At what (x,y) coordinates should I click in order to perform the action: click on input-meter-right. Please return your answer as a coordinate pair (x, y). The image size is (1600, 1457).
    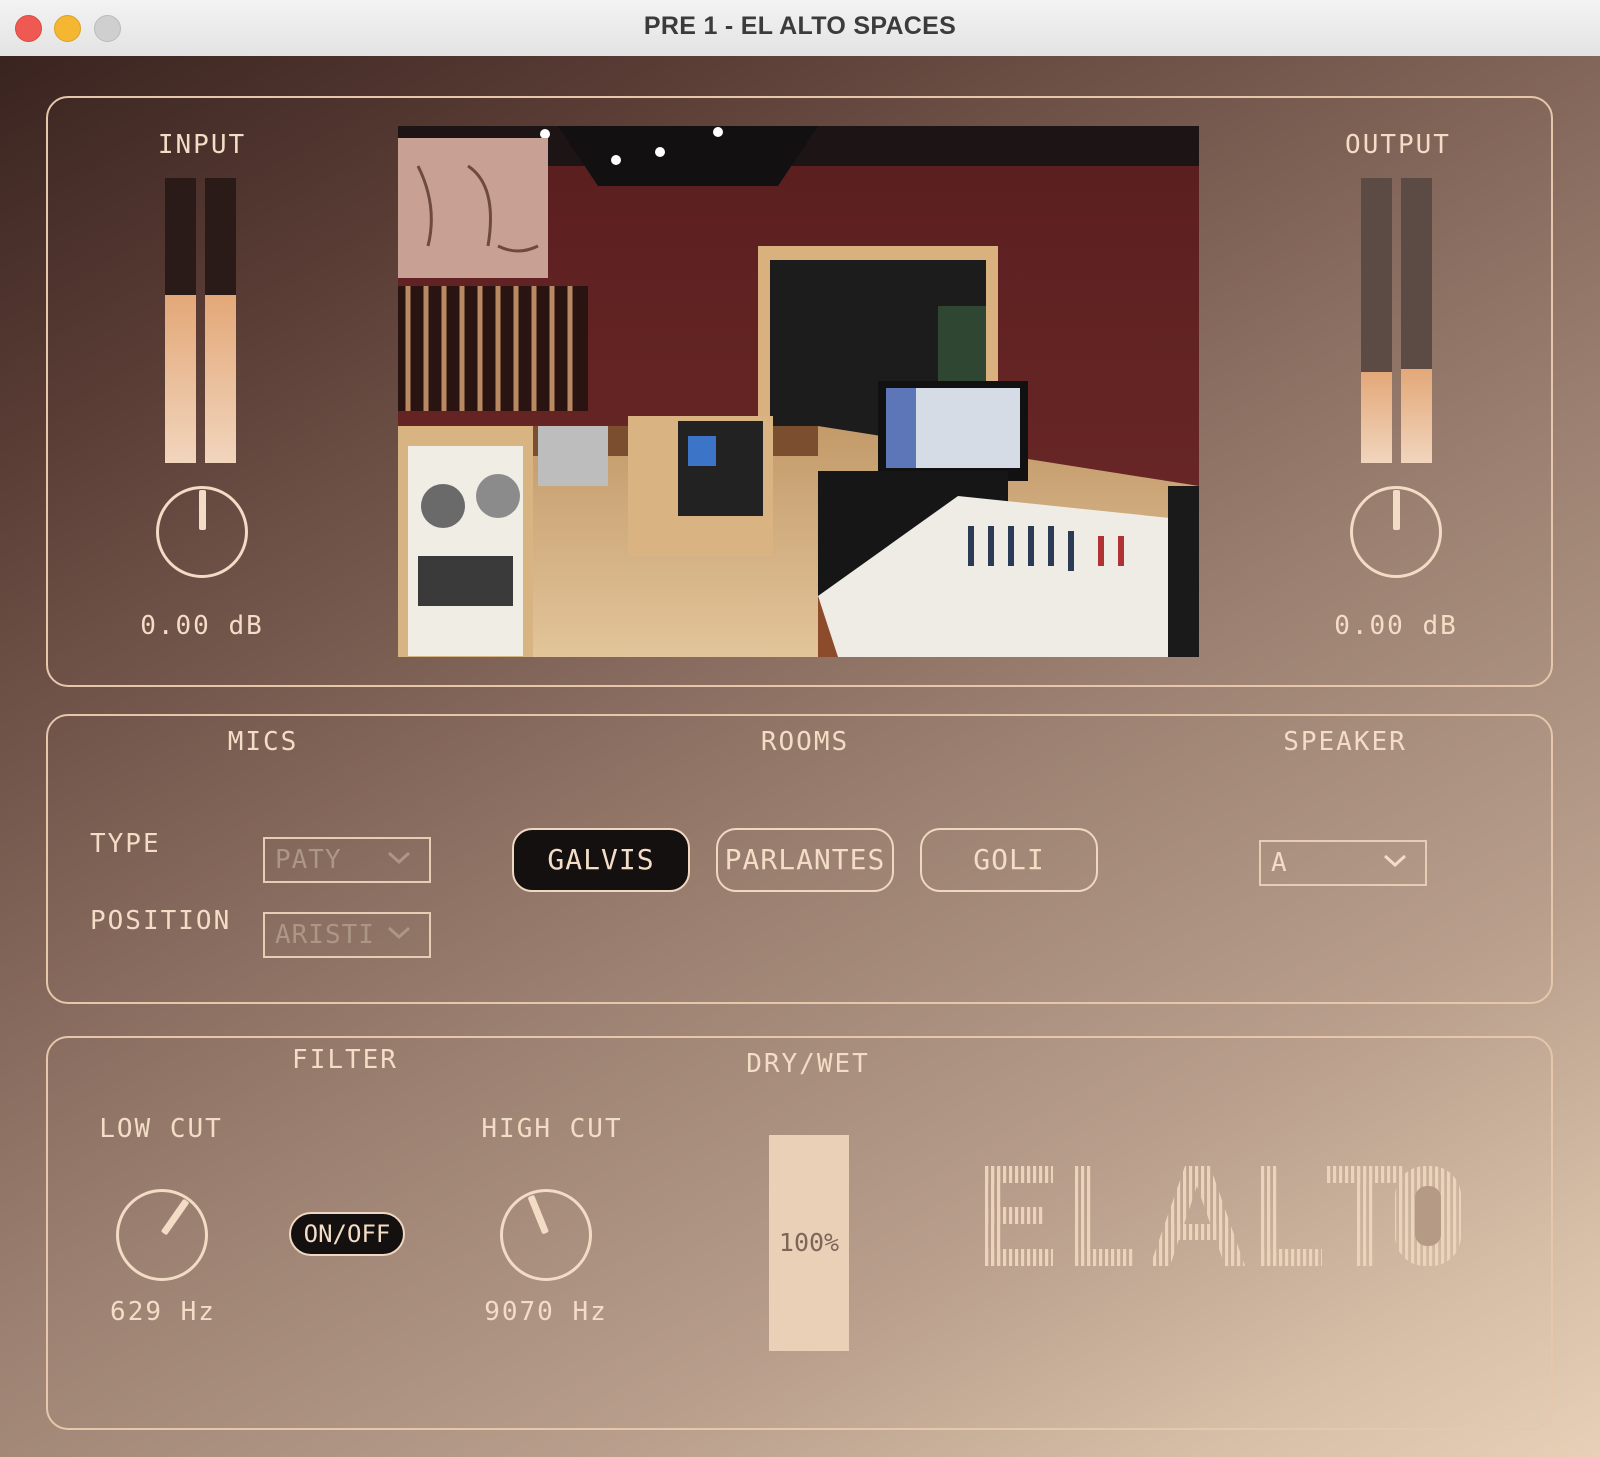
    Looking at the image, I should click on (220, 320).